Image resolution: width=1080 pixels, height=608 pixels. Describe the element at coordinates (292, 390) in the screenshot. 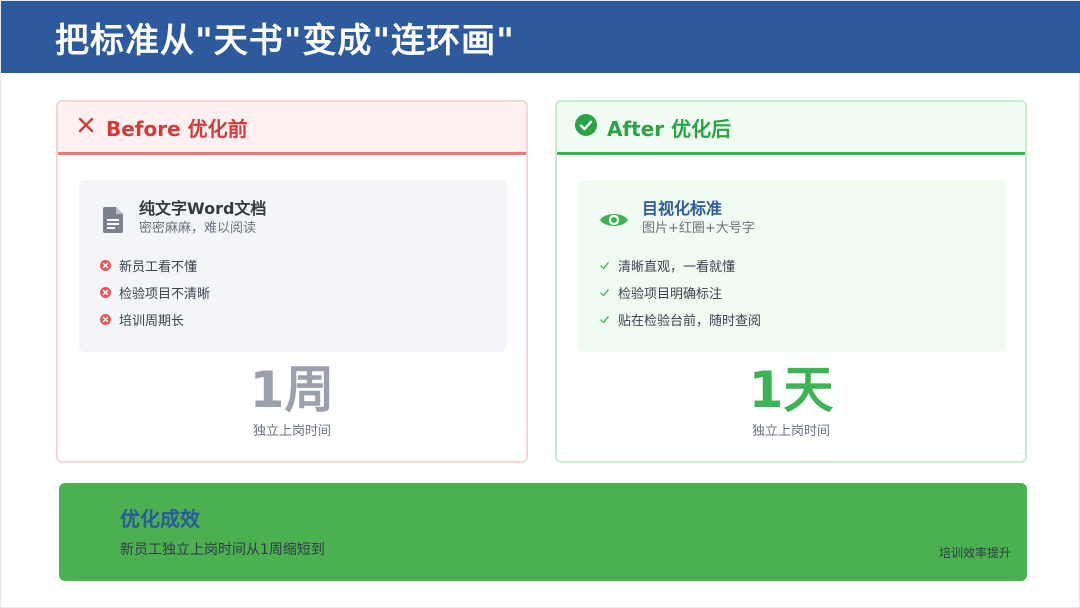

I see `before-big-value: 1周` at that location.